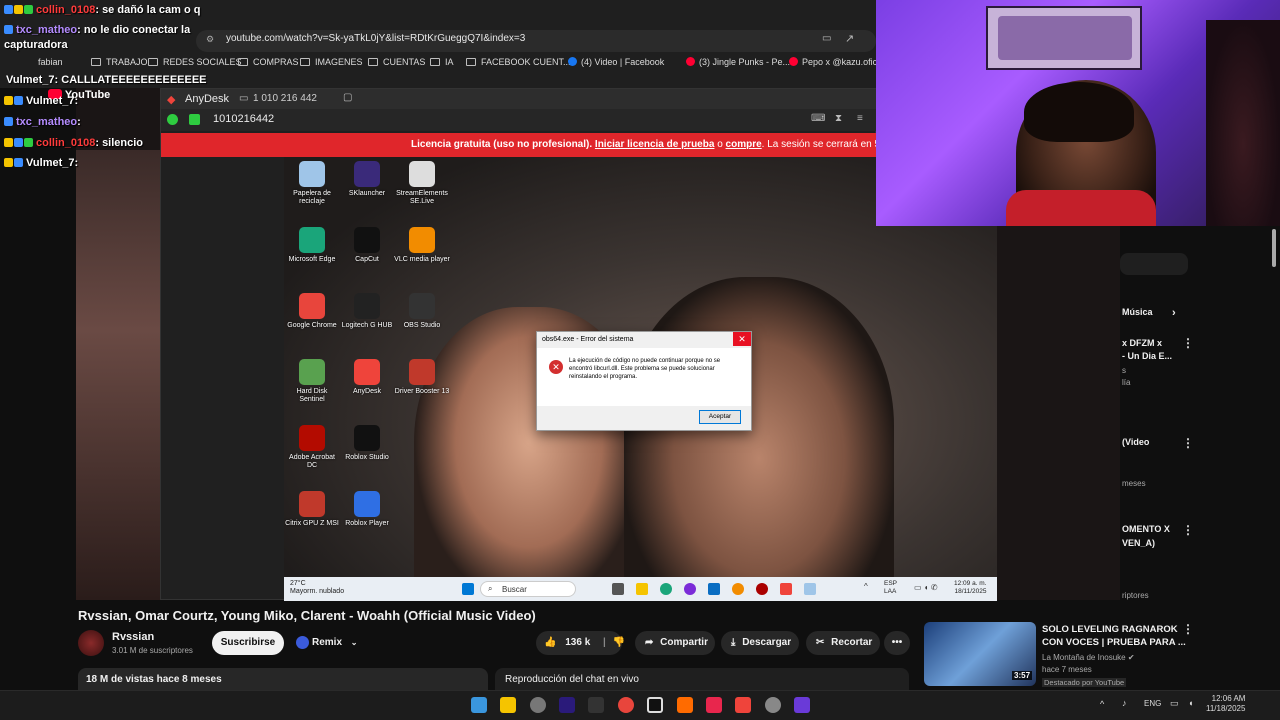 This screenshot has width=1280, height=720. Describe the element at coordinates (818, 118) in the screenshot. I see `actions-icon: ⌨` at that location.